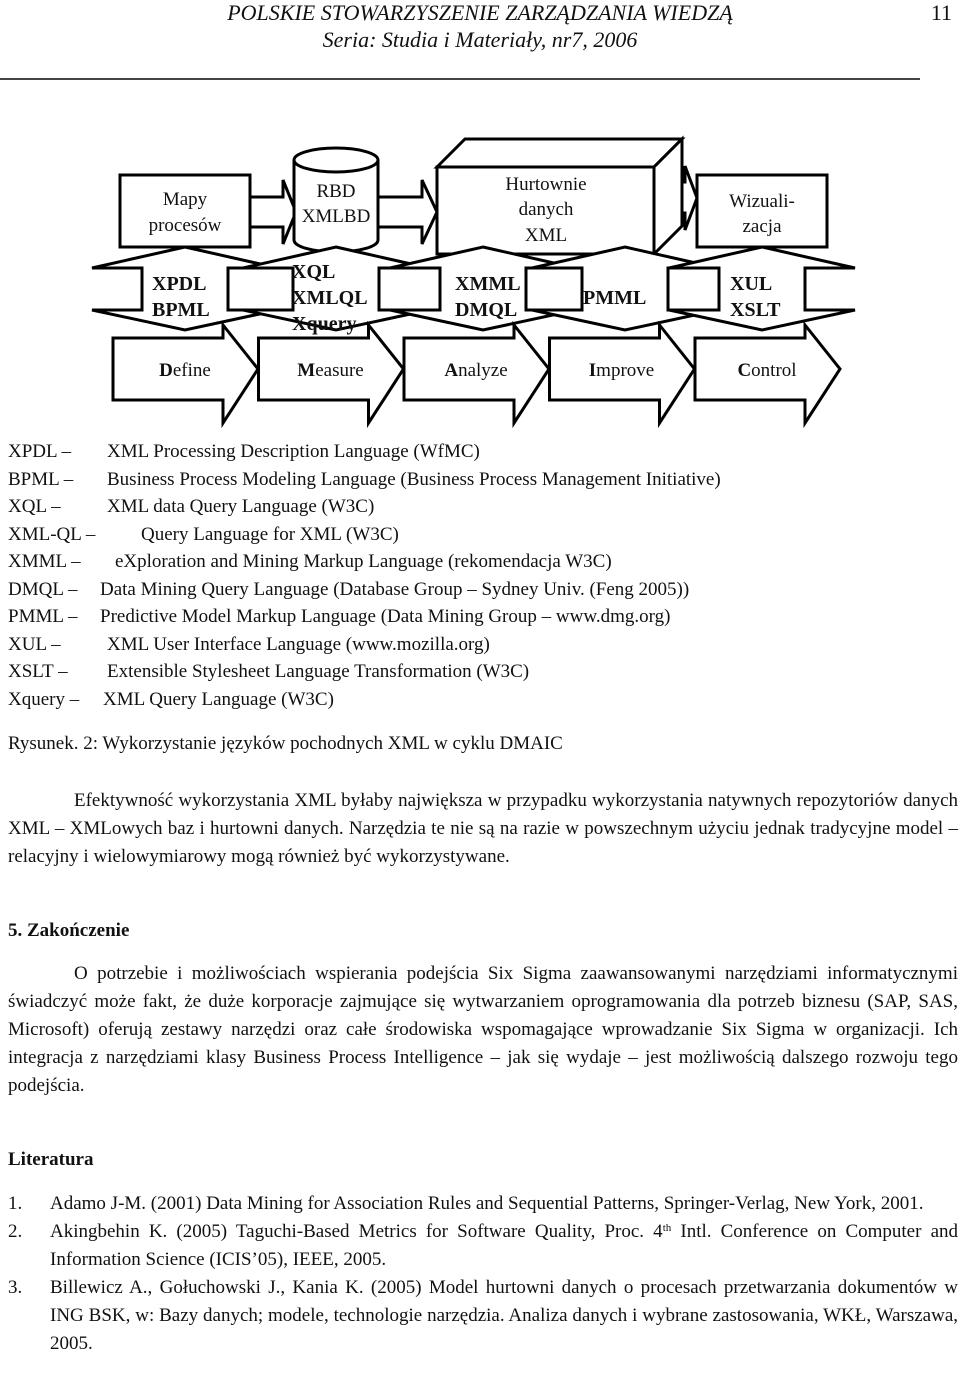  I want to click on cylinder-label-2: XMLBD, so click(336, 216).